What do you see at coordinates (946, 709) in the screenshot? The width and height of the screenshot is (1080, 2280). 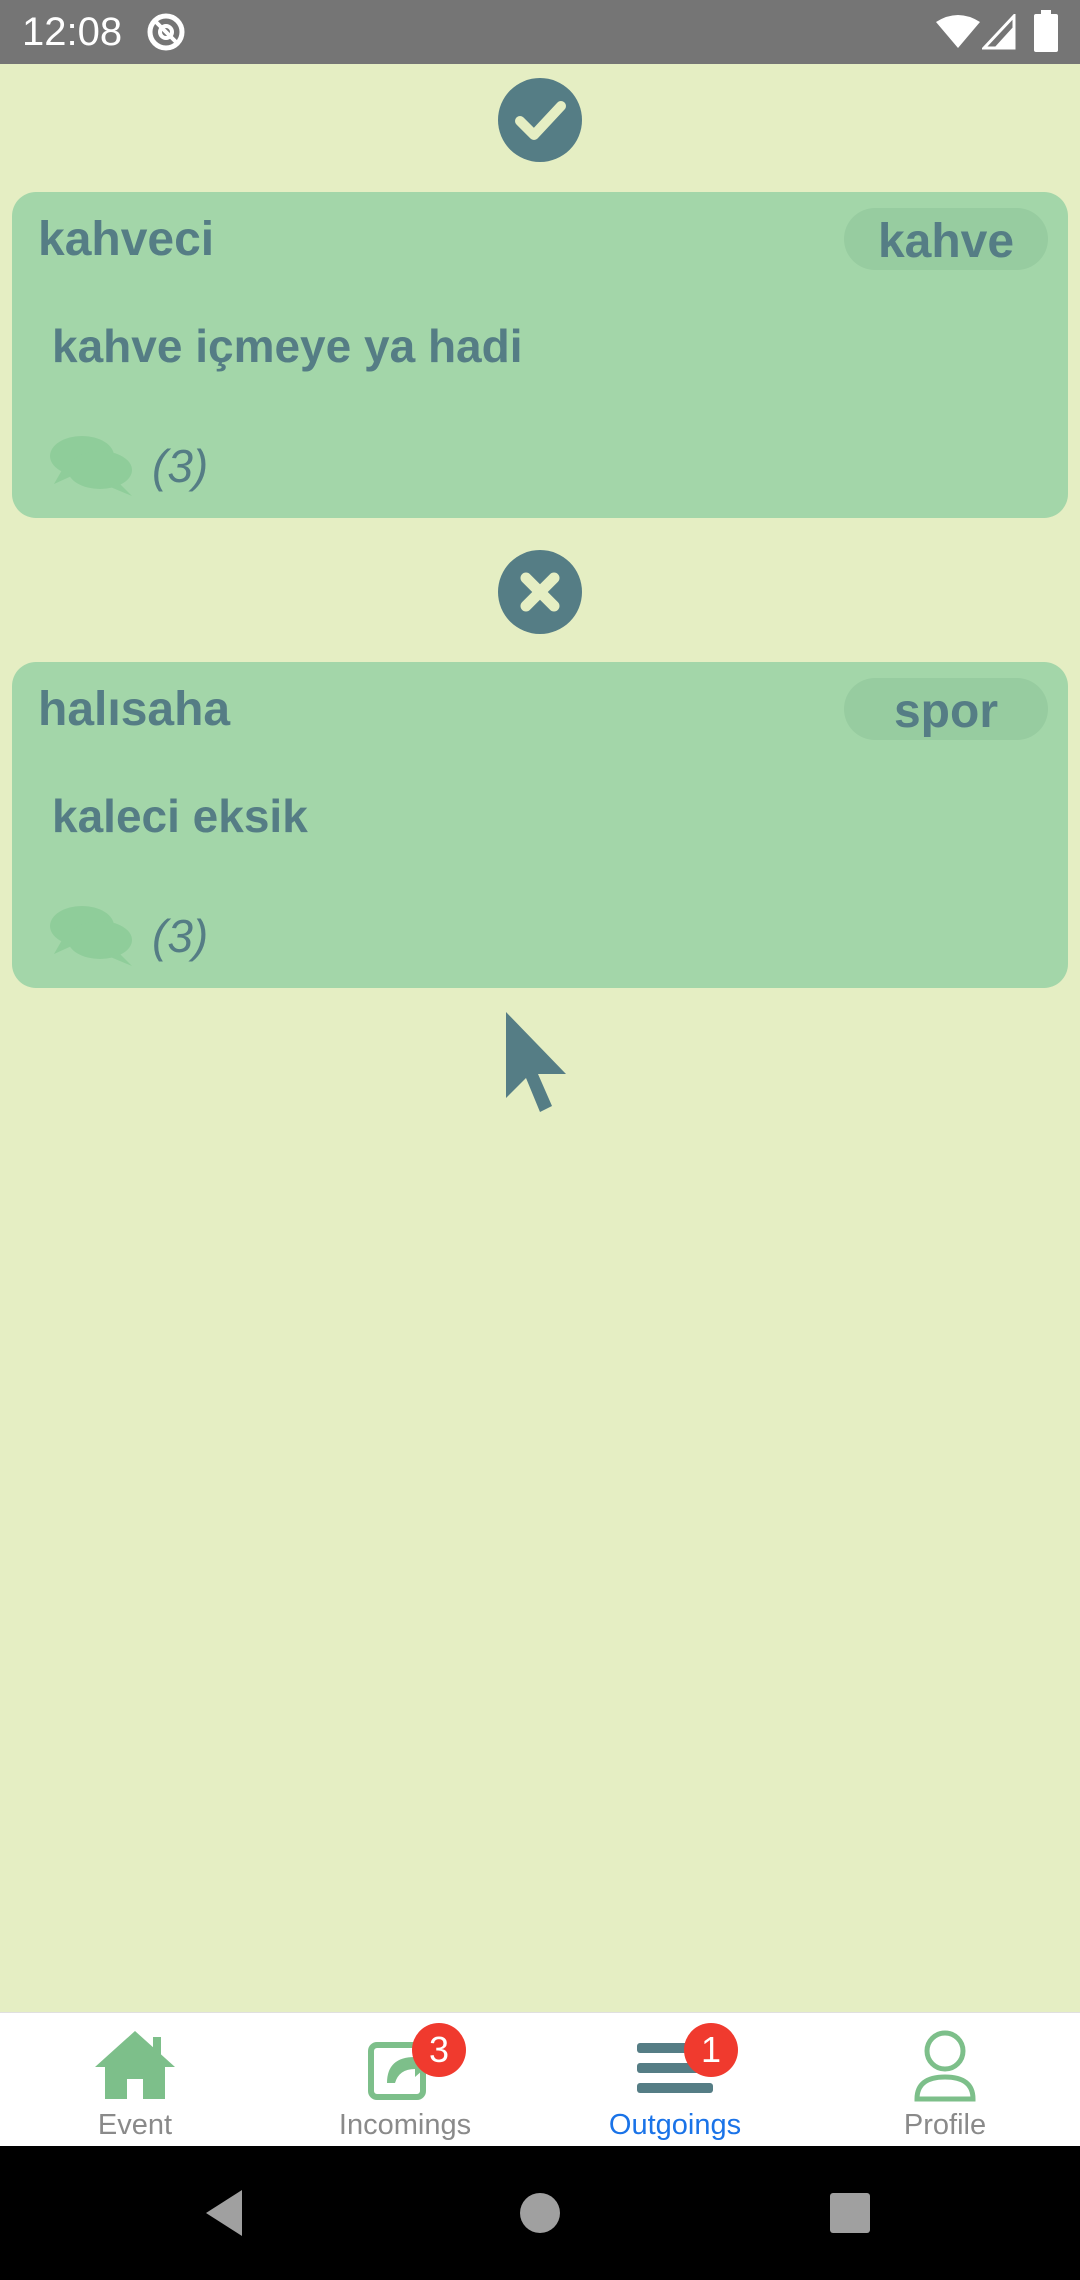 I see `event-category-tag: spor` at bounding box center [946, 709].